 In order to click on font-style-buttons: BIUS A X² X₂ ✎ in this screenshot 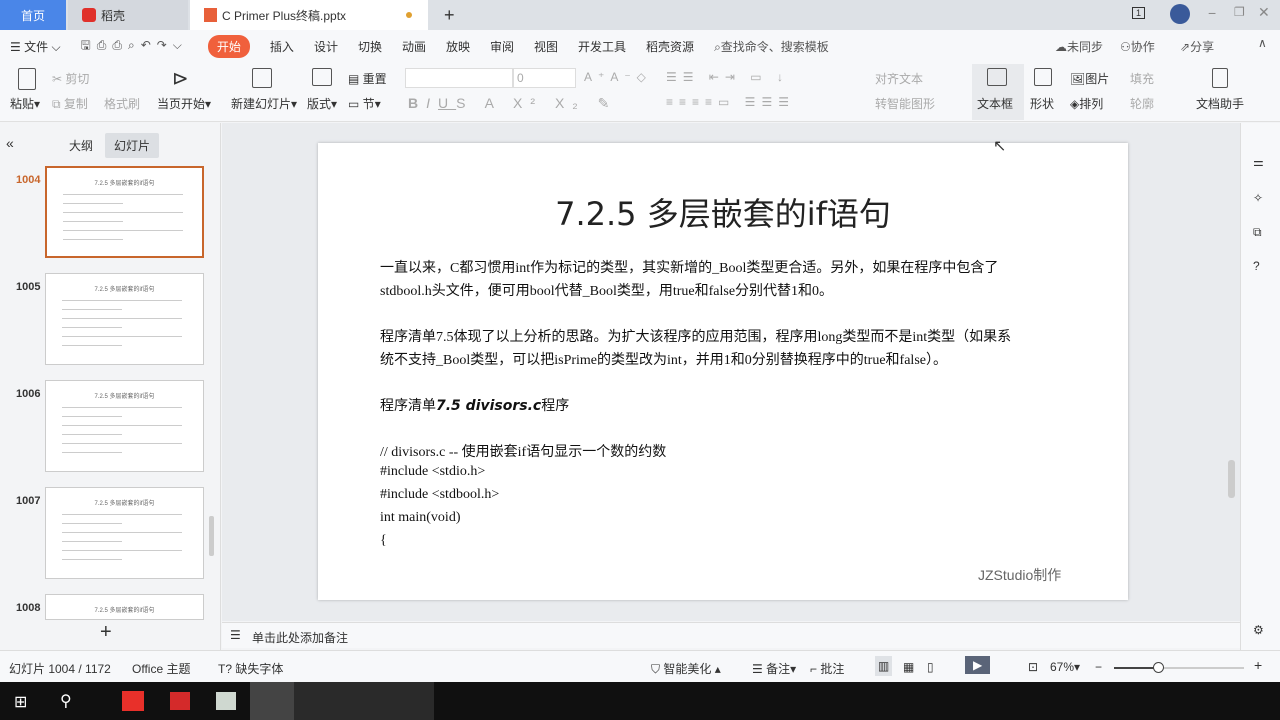, I will do `click(512, 103)`.